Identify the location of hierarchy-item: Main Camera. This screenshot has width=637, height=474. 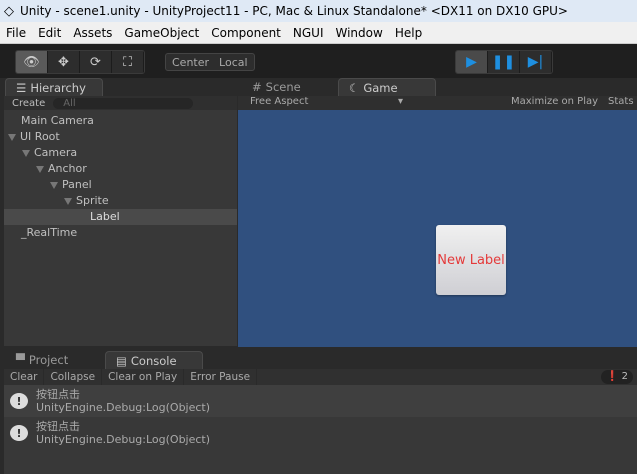
(120, 121).